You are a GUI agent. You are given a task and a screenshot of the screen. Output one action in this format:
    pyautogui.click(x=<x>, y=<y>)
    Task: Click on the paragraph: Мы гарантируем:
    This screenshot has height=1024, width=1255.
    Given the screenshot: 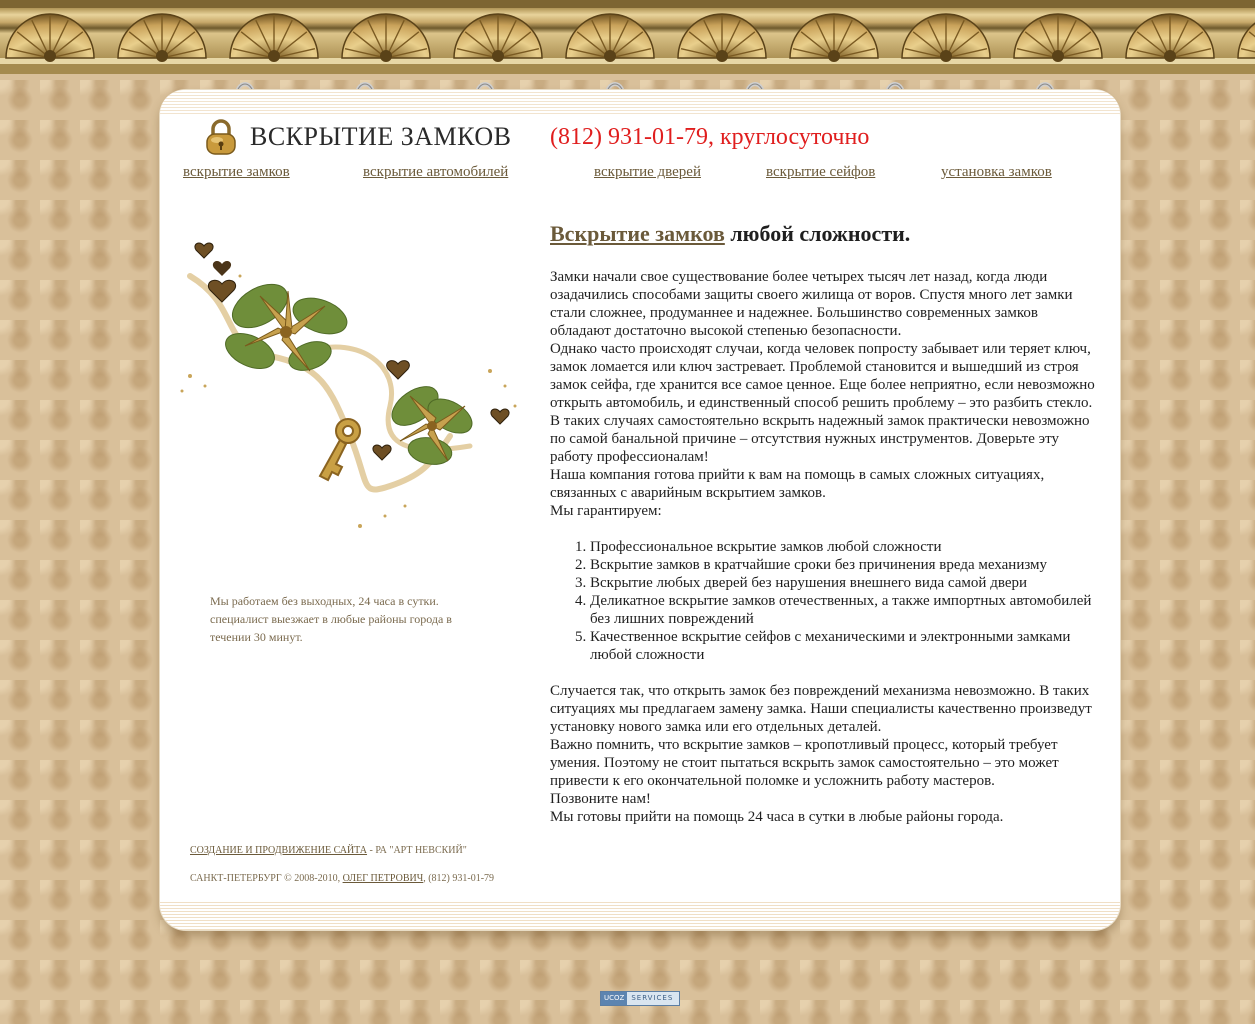 What is the action you would take?
    pyautogui.click(x=606, y=511)
    